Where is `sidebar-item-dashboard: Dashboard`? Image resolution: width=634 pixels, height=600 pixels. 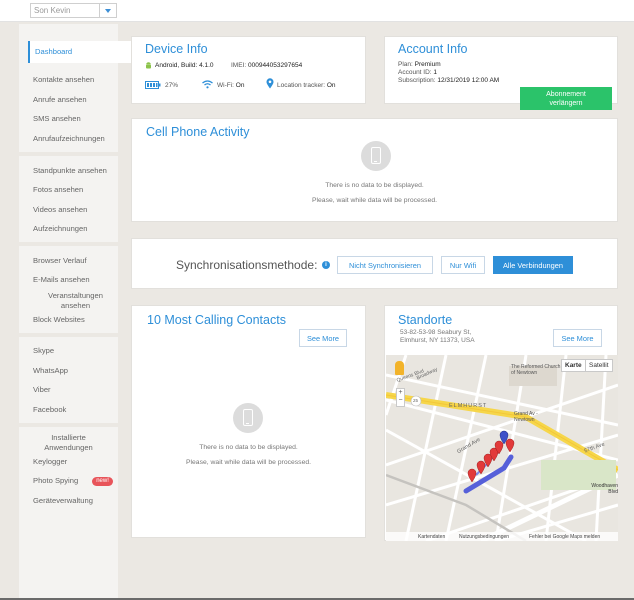 sidebar-item-dashboard: Dashboard is located at coordinates (88, 52).